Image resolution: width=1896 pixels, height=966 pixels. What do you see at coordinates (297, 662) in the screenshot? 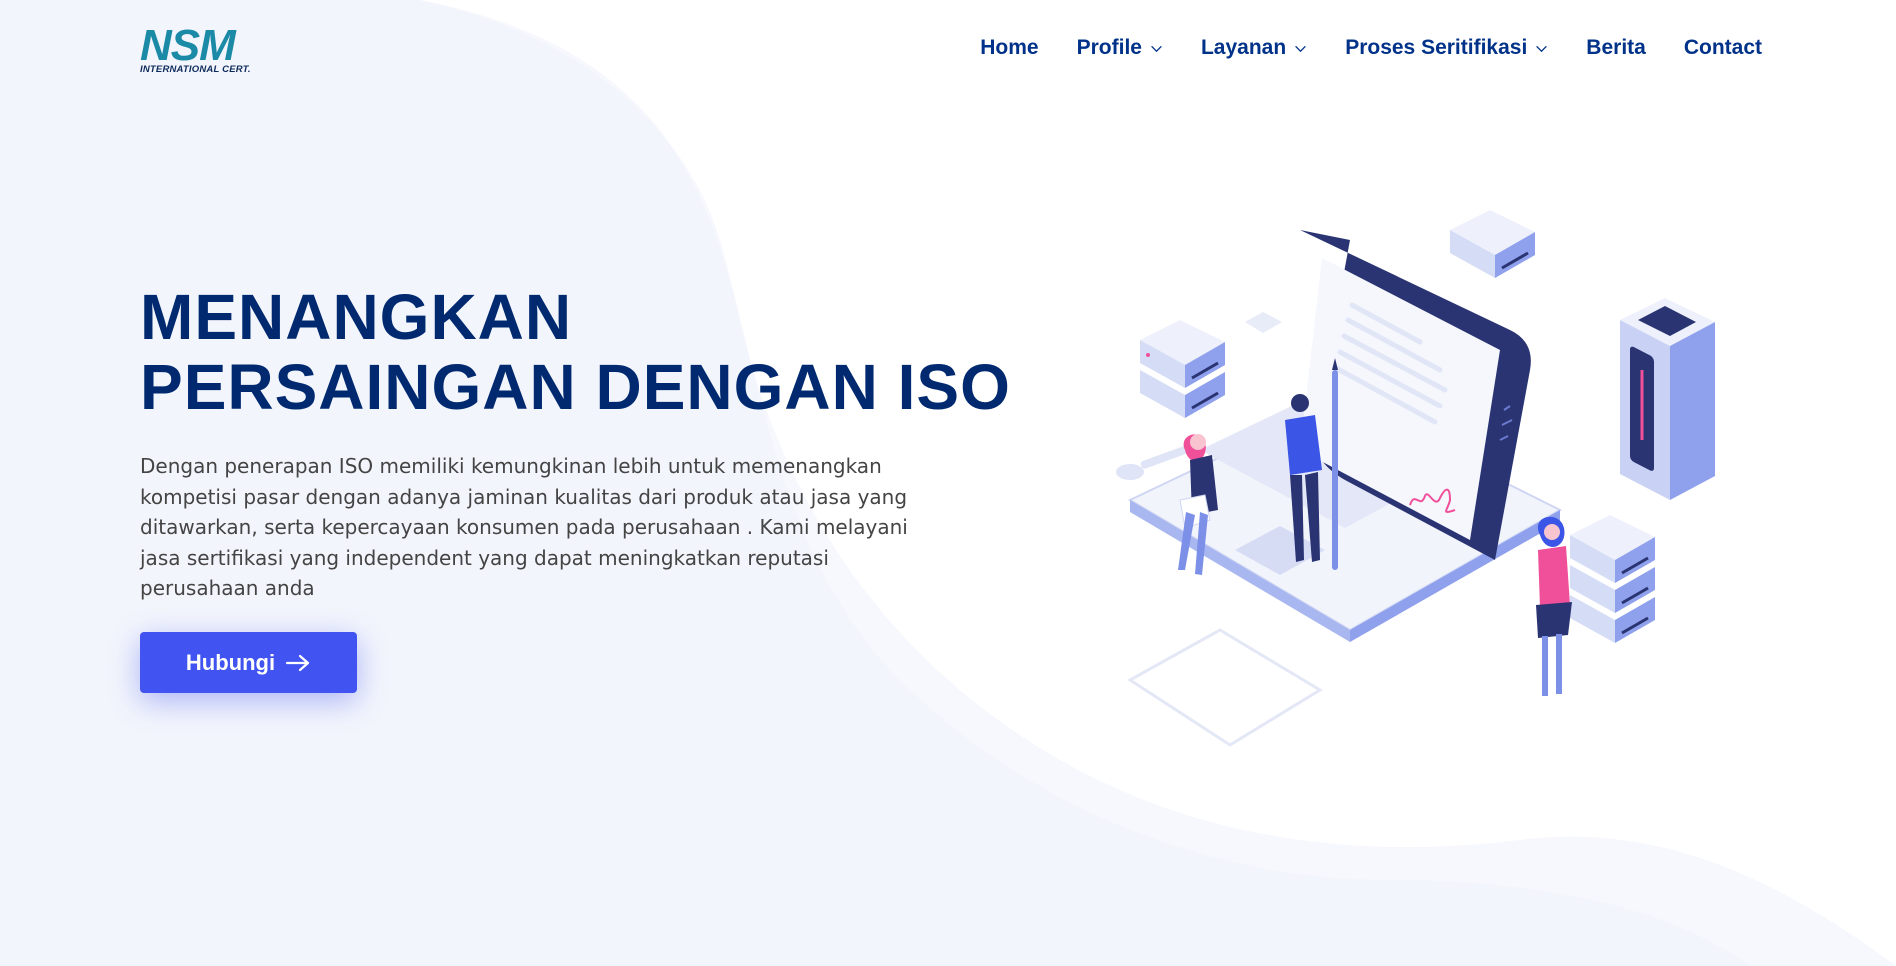
I see `arrow-right-icon` at bounding box center [297, 662].